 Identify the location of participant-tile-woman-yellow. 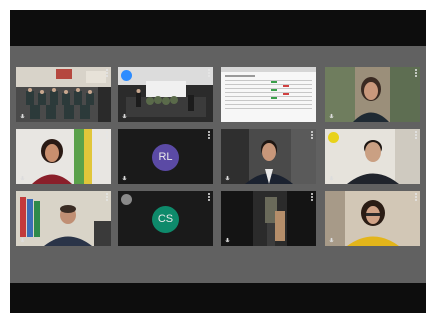
(372, 218).